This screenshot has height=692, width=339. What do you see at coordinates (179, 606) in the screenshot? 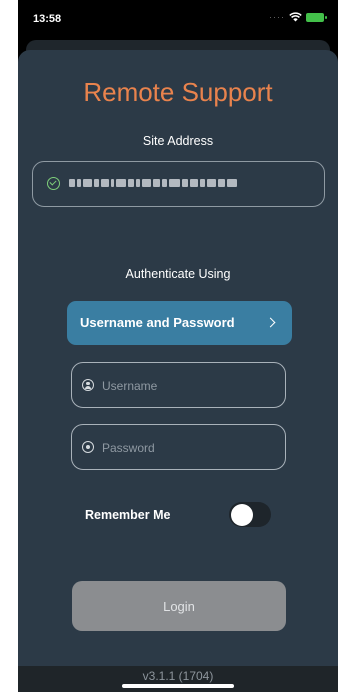
I see `login-button: Login` at bounding box center [179, 606].